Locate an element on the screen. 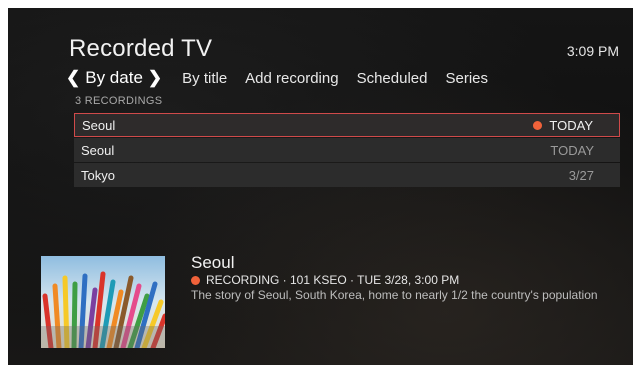 The height and width of the screenshot is (373, 641). recordings-count: 3 RECORDINGS is located at coordinates (119, 101).